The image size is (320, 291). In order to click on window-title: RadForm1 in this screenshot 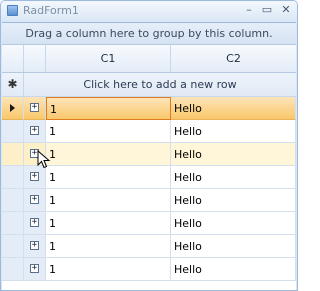, I will do `click(51, 10)`.